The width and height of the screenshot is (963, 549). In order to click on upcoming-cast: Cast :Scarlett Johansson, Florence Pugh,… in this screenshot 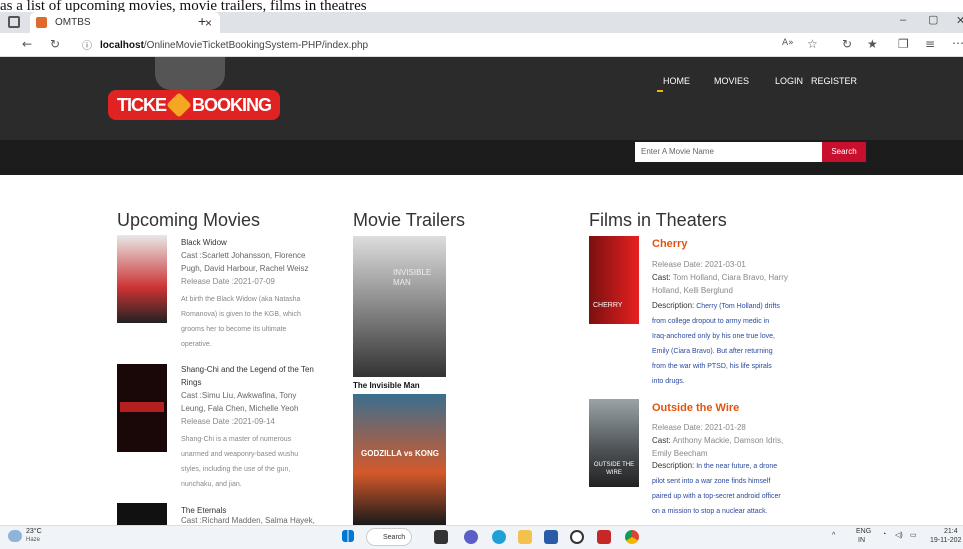, I will do `click(245, 262)`.